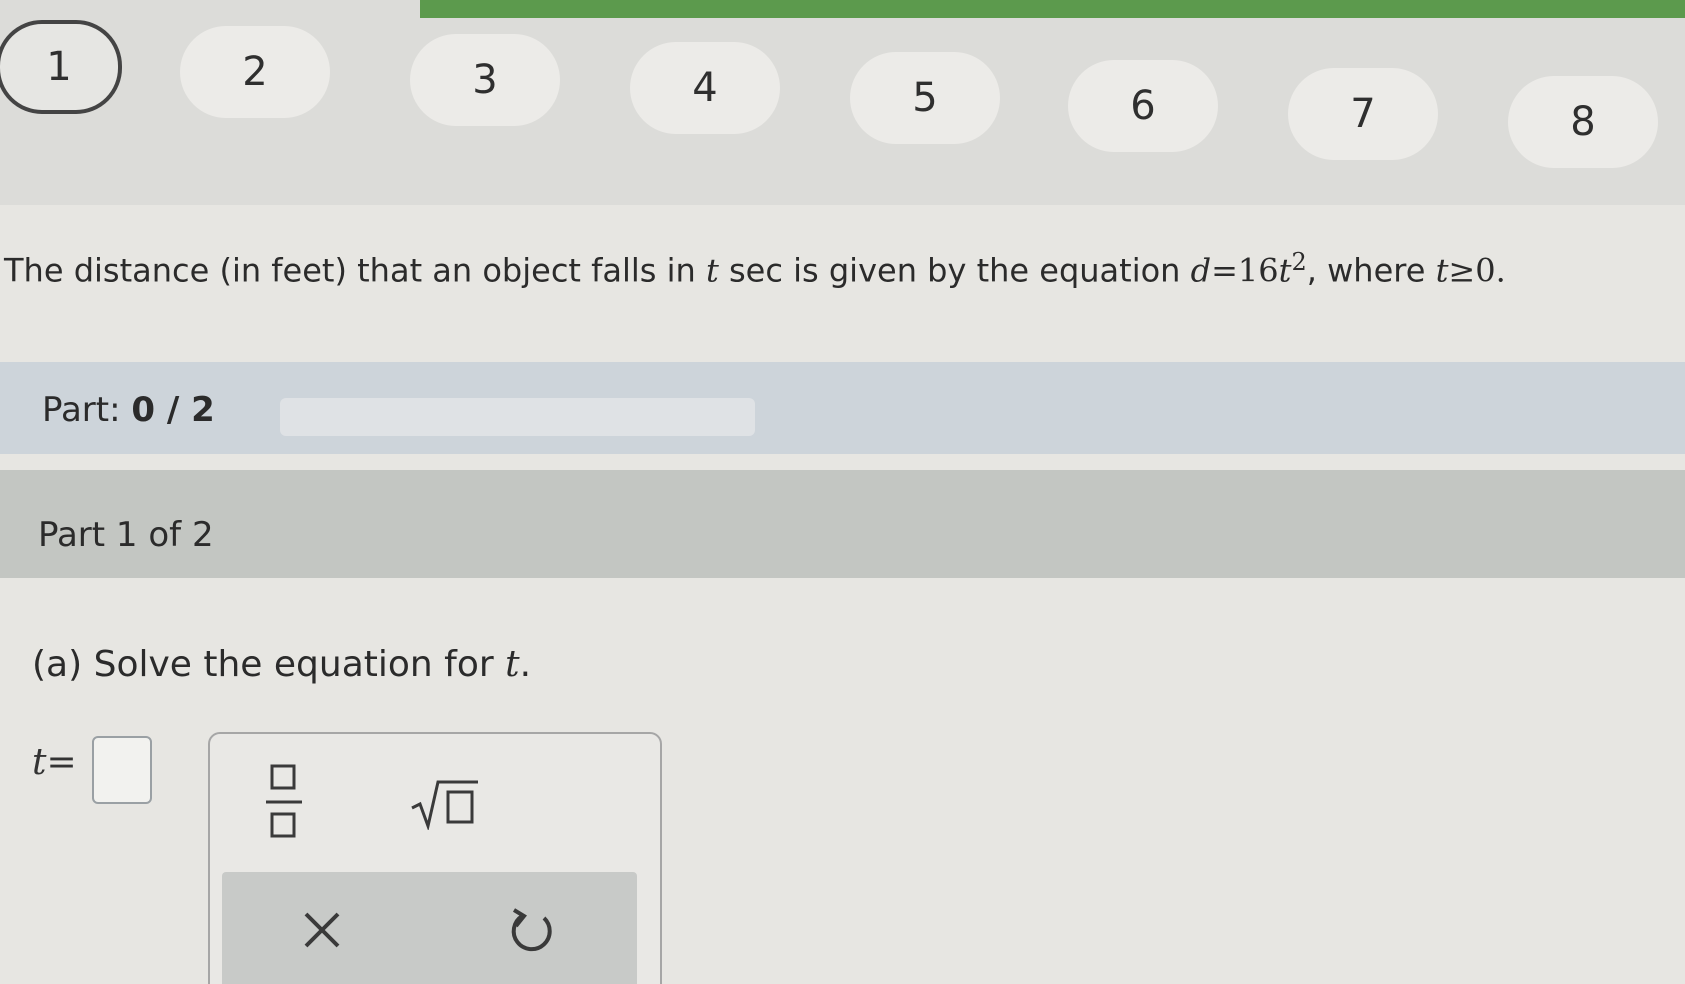 The height and width of the screenshot is (984, 1685). I want to click on answer-eq: =, so click(61, 762).